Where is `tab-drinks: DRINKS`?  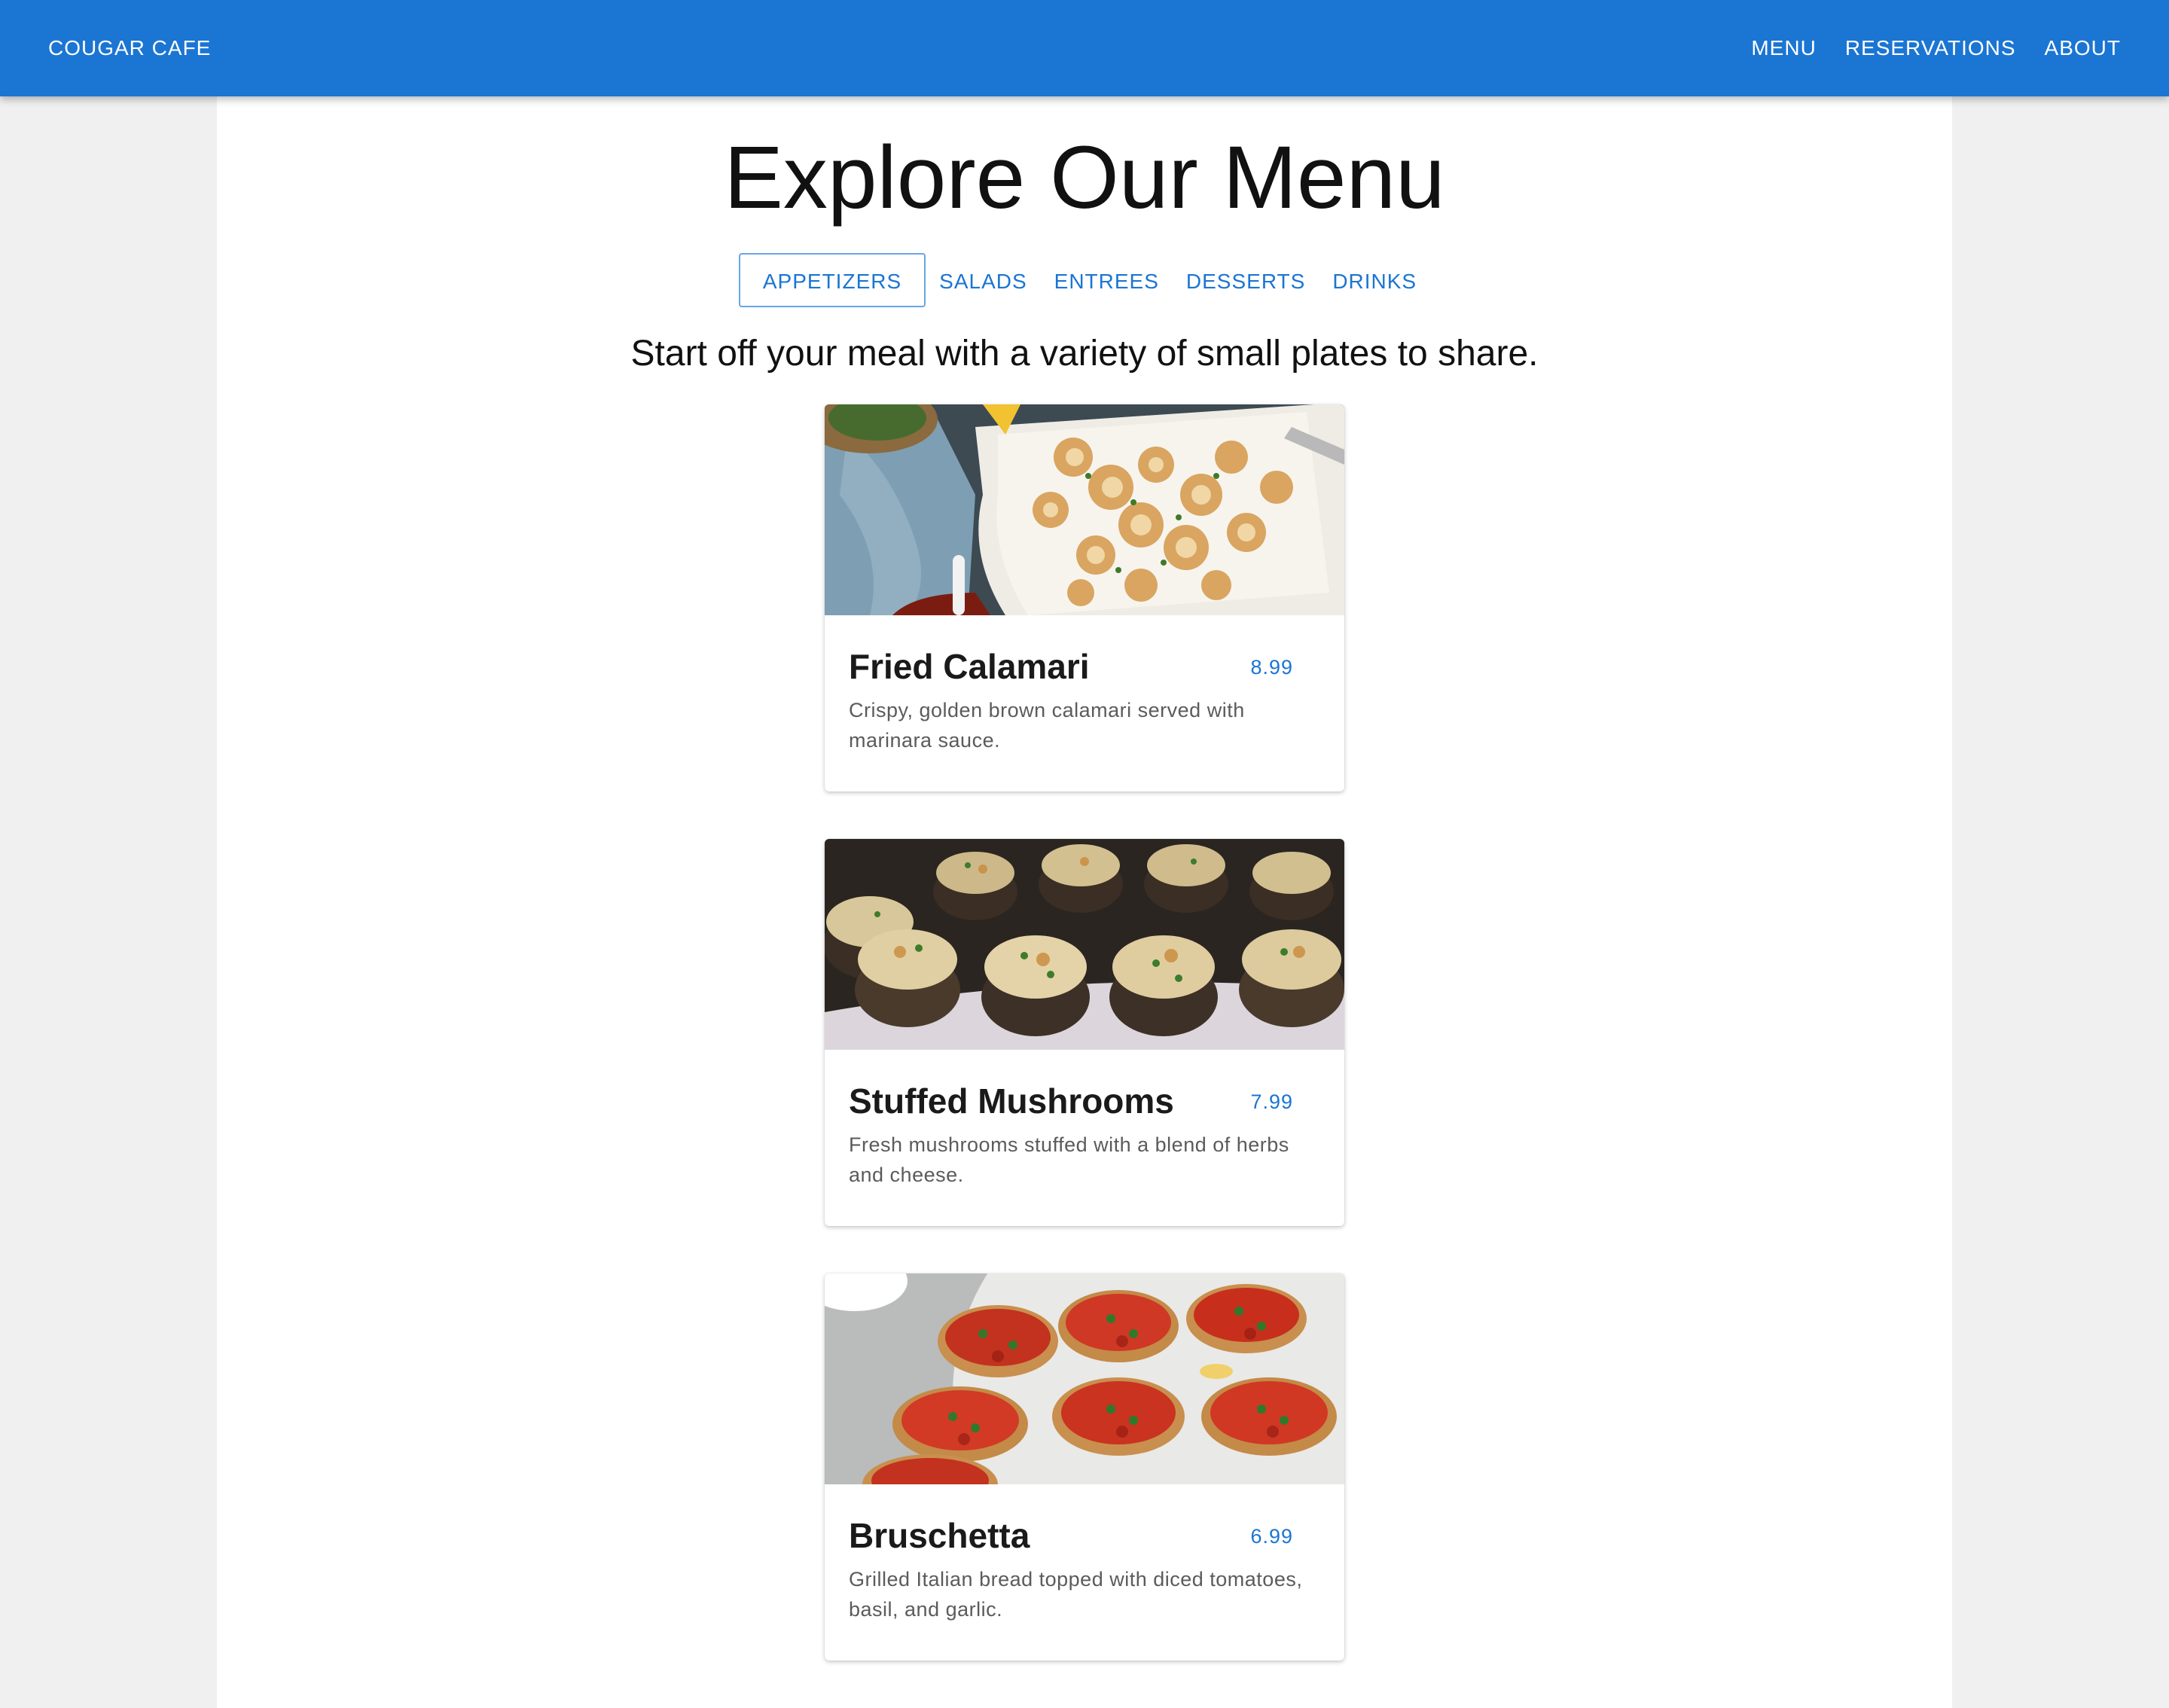
tab-drinks: DRINKS is located at coordinates (1374, 280).